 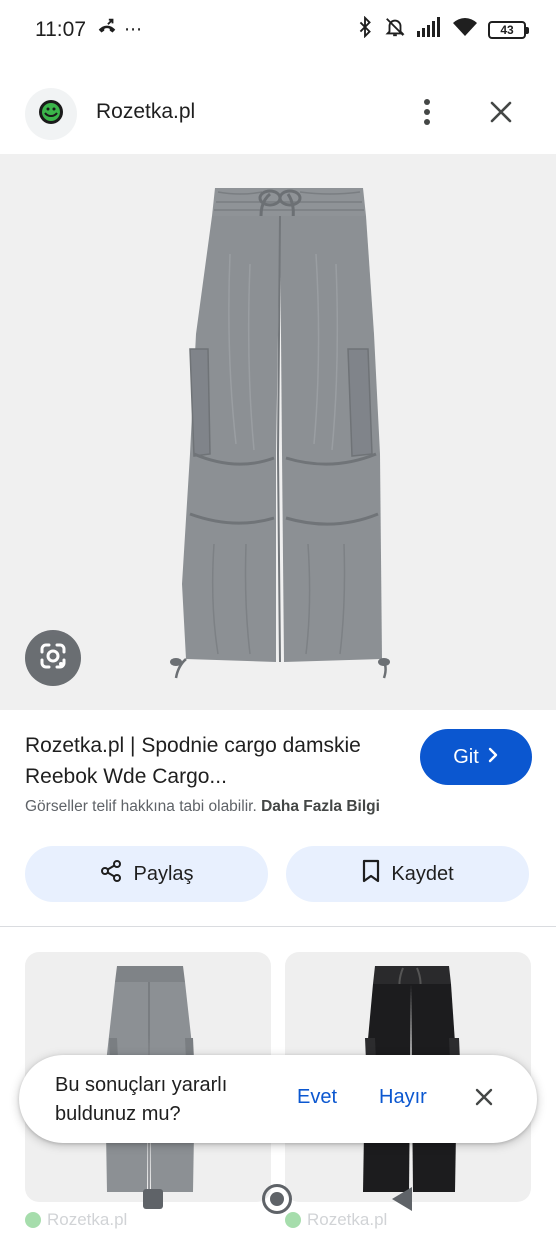 I want to click on back-button, so click(x=402, y=1199).